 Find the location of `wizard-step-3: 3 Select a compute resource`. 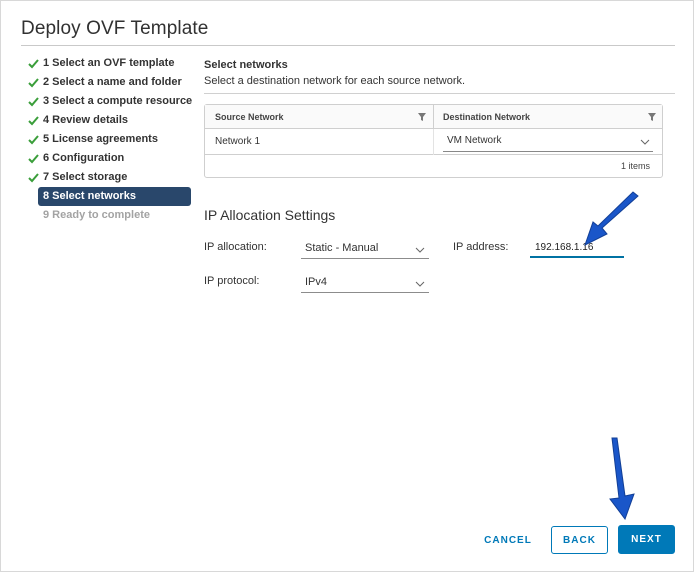

wizard-step-3: 3 Select a compute resource is located at coordinates (109, 101).